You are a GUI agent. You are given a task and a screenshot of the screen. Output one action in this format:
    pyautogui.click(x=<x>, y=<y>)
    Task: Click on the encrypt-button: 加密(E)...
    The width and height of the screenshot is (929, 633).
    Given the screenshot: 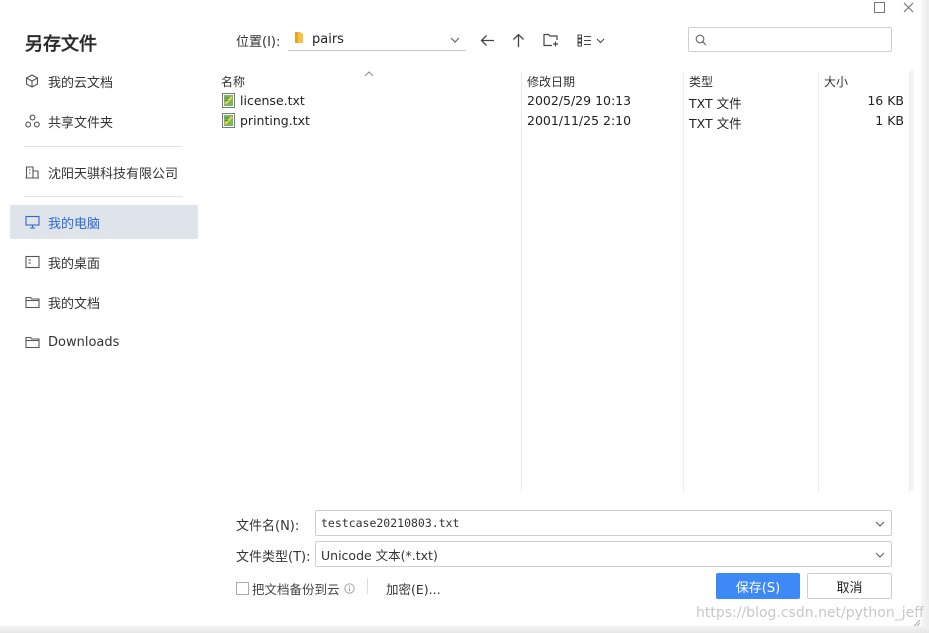 What is the action you would take?
    pyautogui.click(x=413, y=588)
    